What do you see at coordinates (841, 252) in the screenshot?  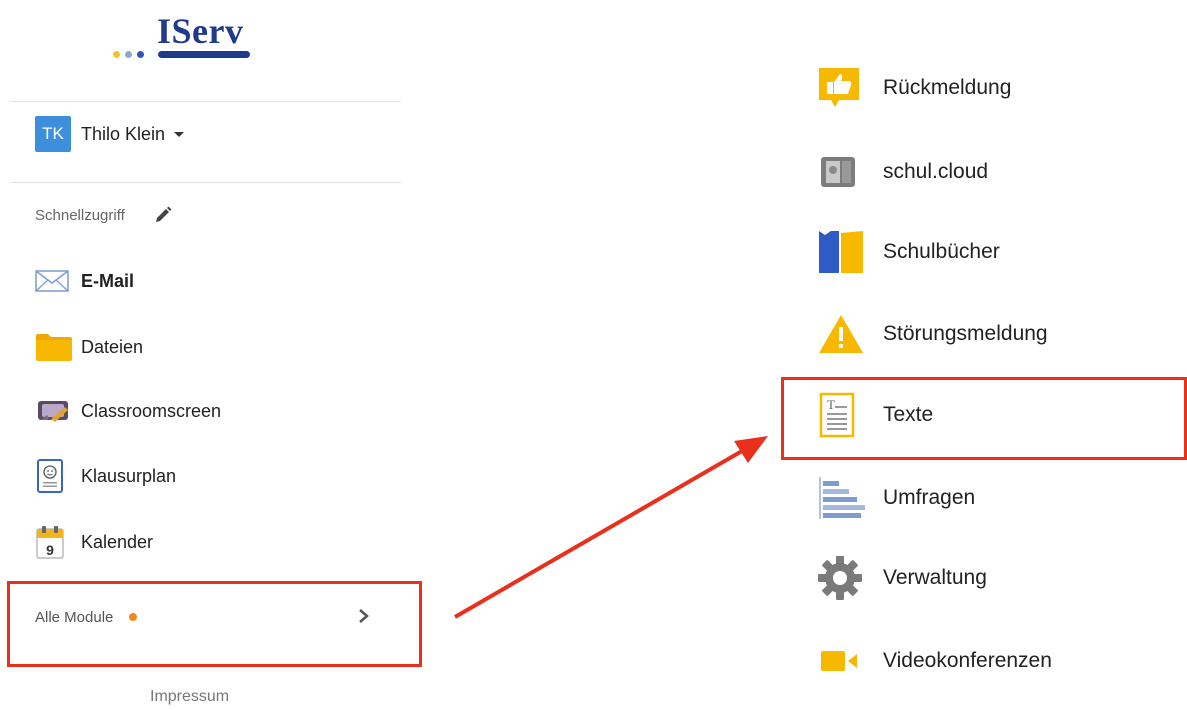 I see `schoolbooks-icon` at bounding box center [841, 252].